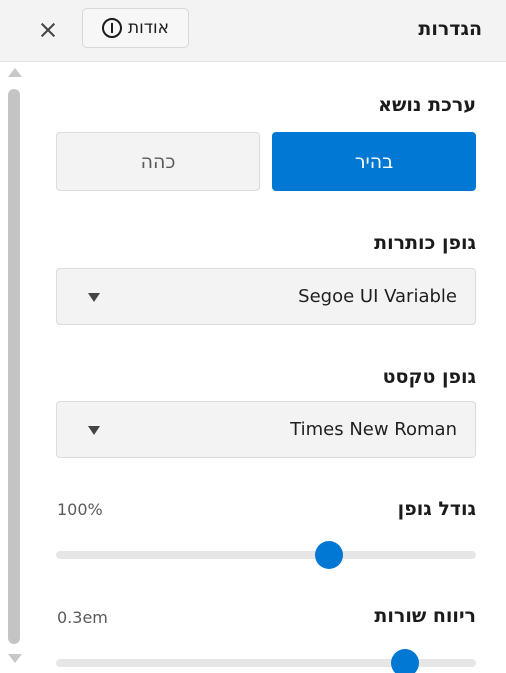 Image resolution: width=506 pixels, height=673 pixels. I want to click on heading-font-label: גופן כותרות, so click(425, 243).